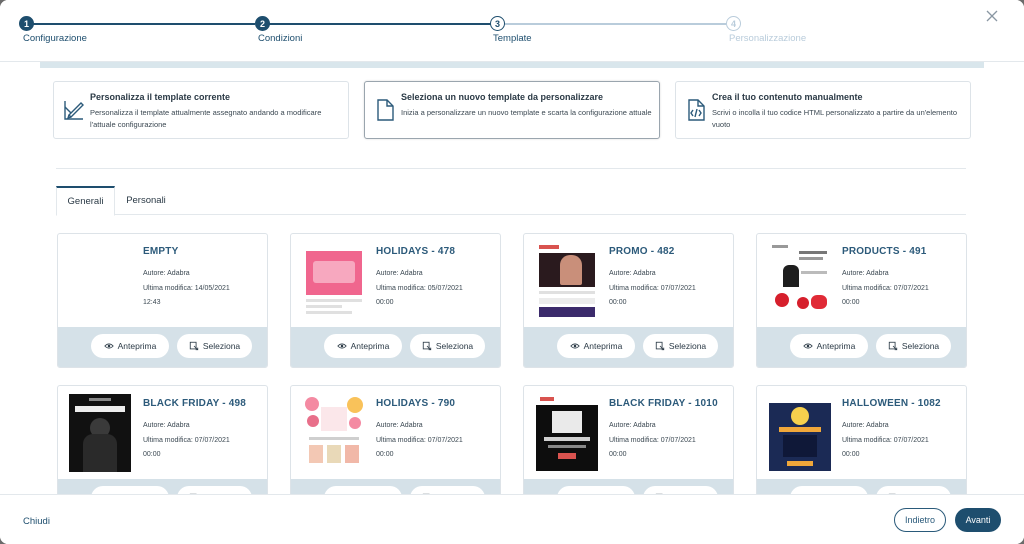  I want to click on step-2-marker: 2, so click(262, 23).